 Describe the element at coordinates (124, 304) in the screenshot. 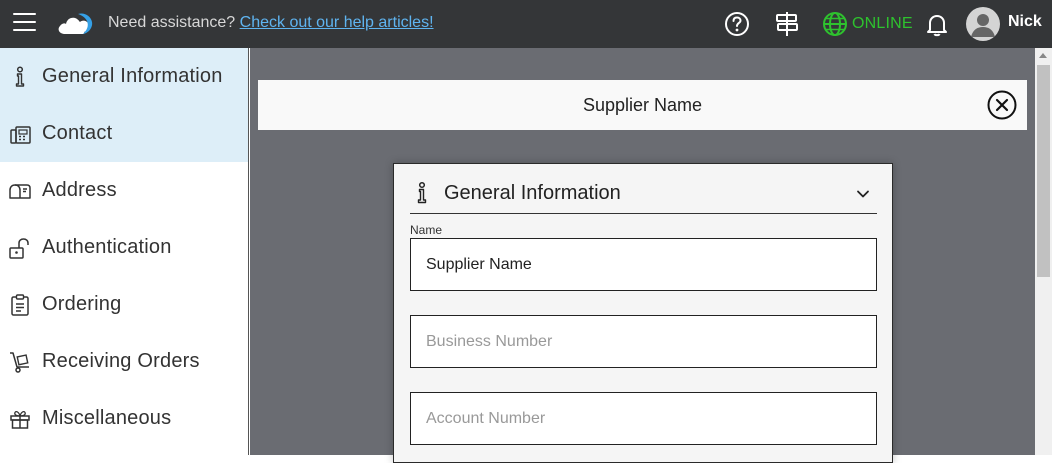

I see `sidebar-item-ordering: Ordering` at that location.